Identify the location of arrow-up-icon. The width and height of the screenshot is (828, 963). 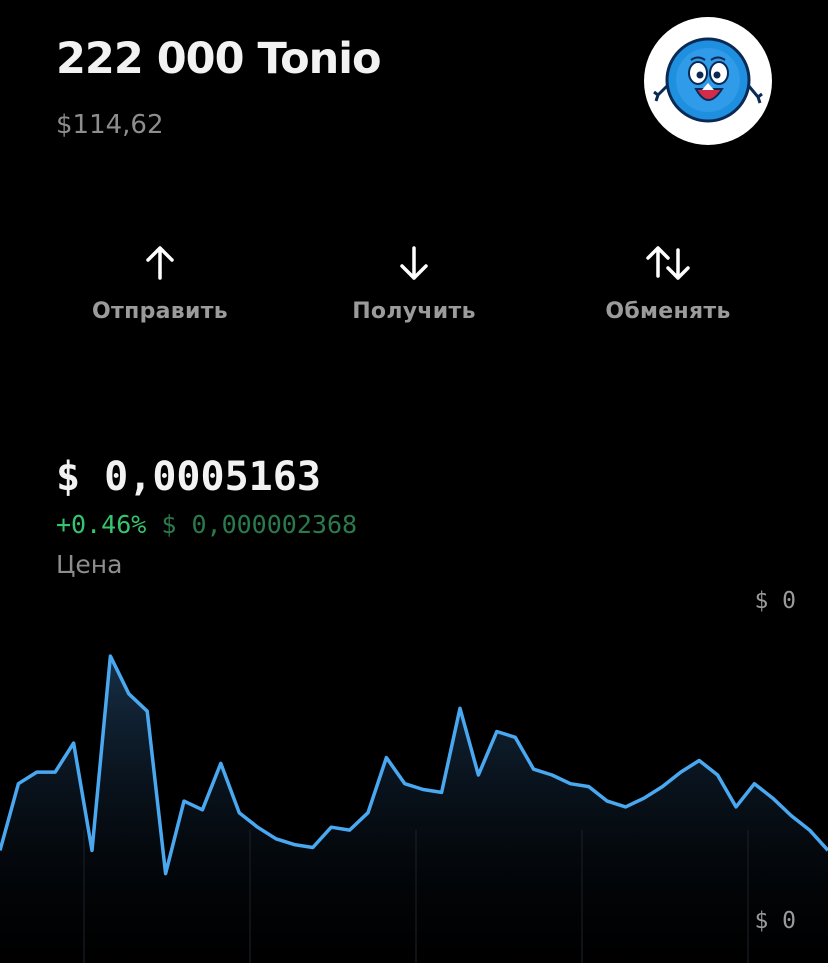
(160, 263).